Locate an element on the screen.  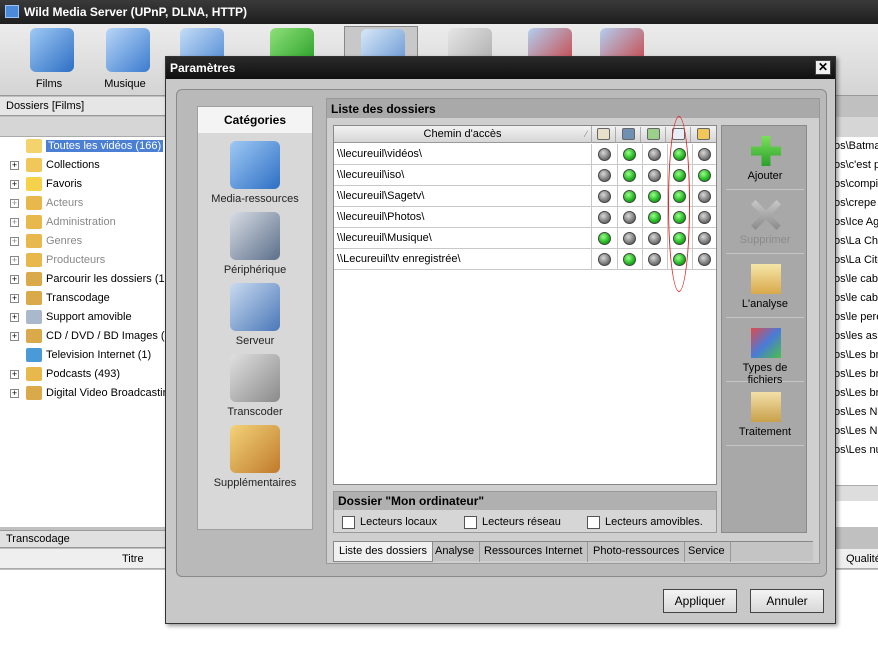
music-column-header is located at coordinates (604, 134).